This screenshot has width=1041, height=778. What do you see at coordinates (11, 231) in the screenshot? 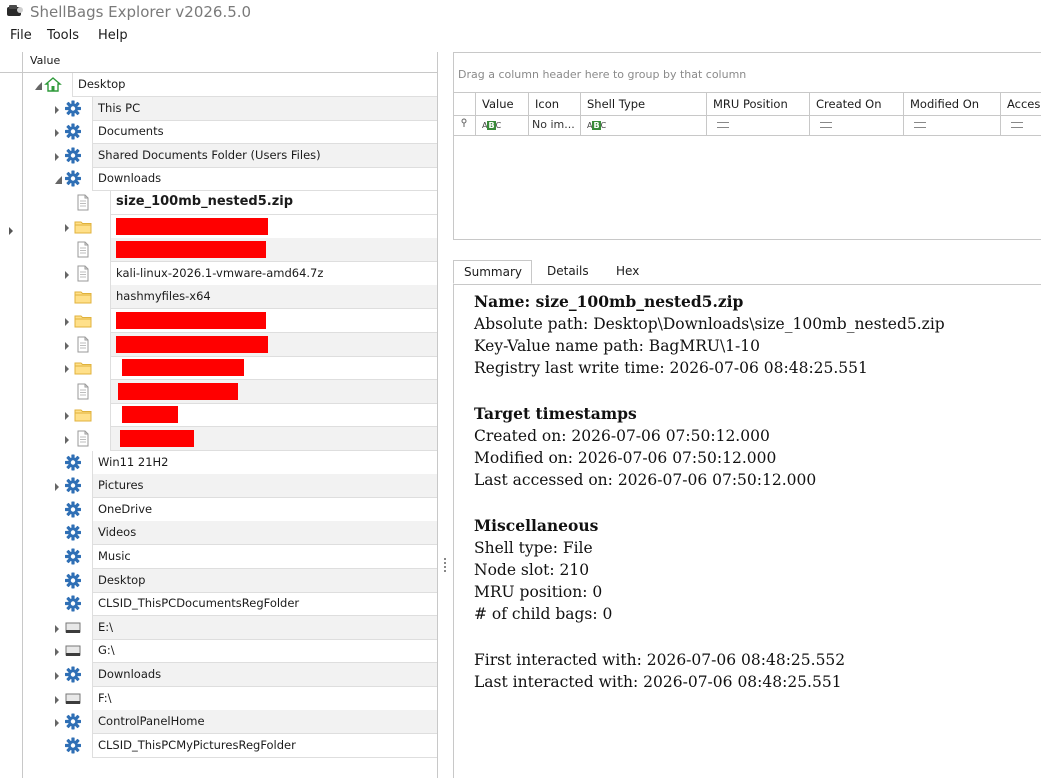
I see `current-row-indicator-icon` at bounding box center [11, 231].